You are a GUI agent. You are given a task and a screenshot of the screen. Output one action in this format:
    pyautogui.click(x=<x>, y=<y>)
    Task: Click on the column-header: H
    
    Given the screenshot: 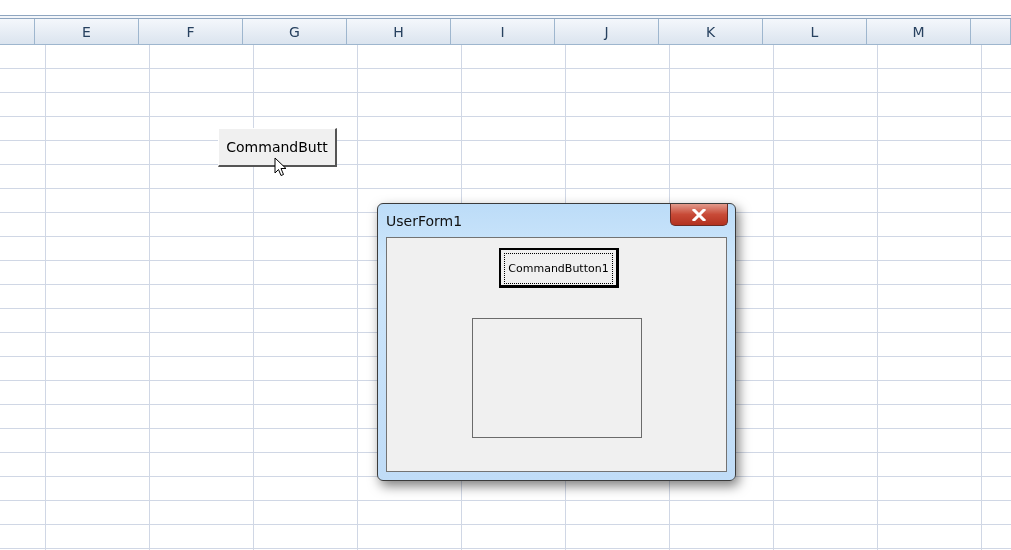 What is the action you would take?
    pyautogui.click(x=399, y=31)
    